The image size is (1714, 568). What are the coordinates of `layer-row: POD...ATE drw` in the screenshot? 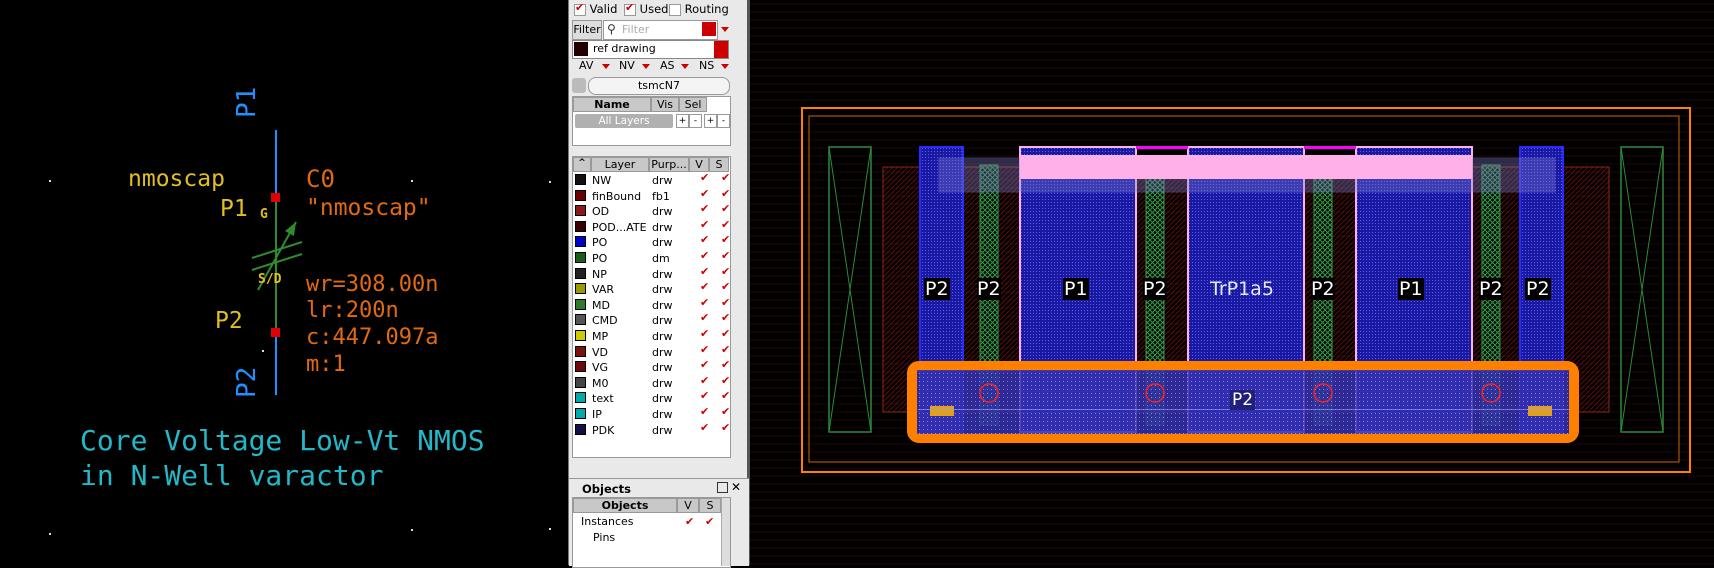 It's located at (658, 227).